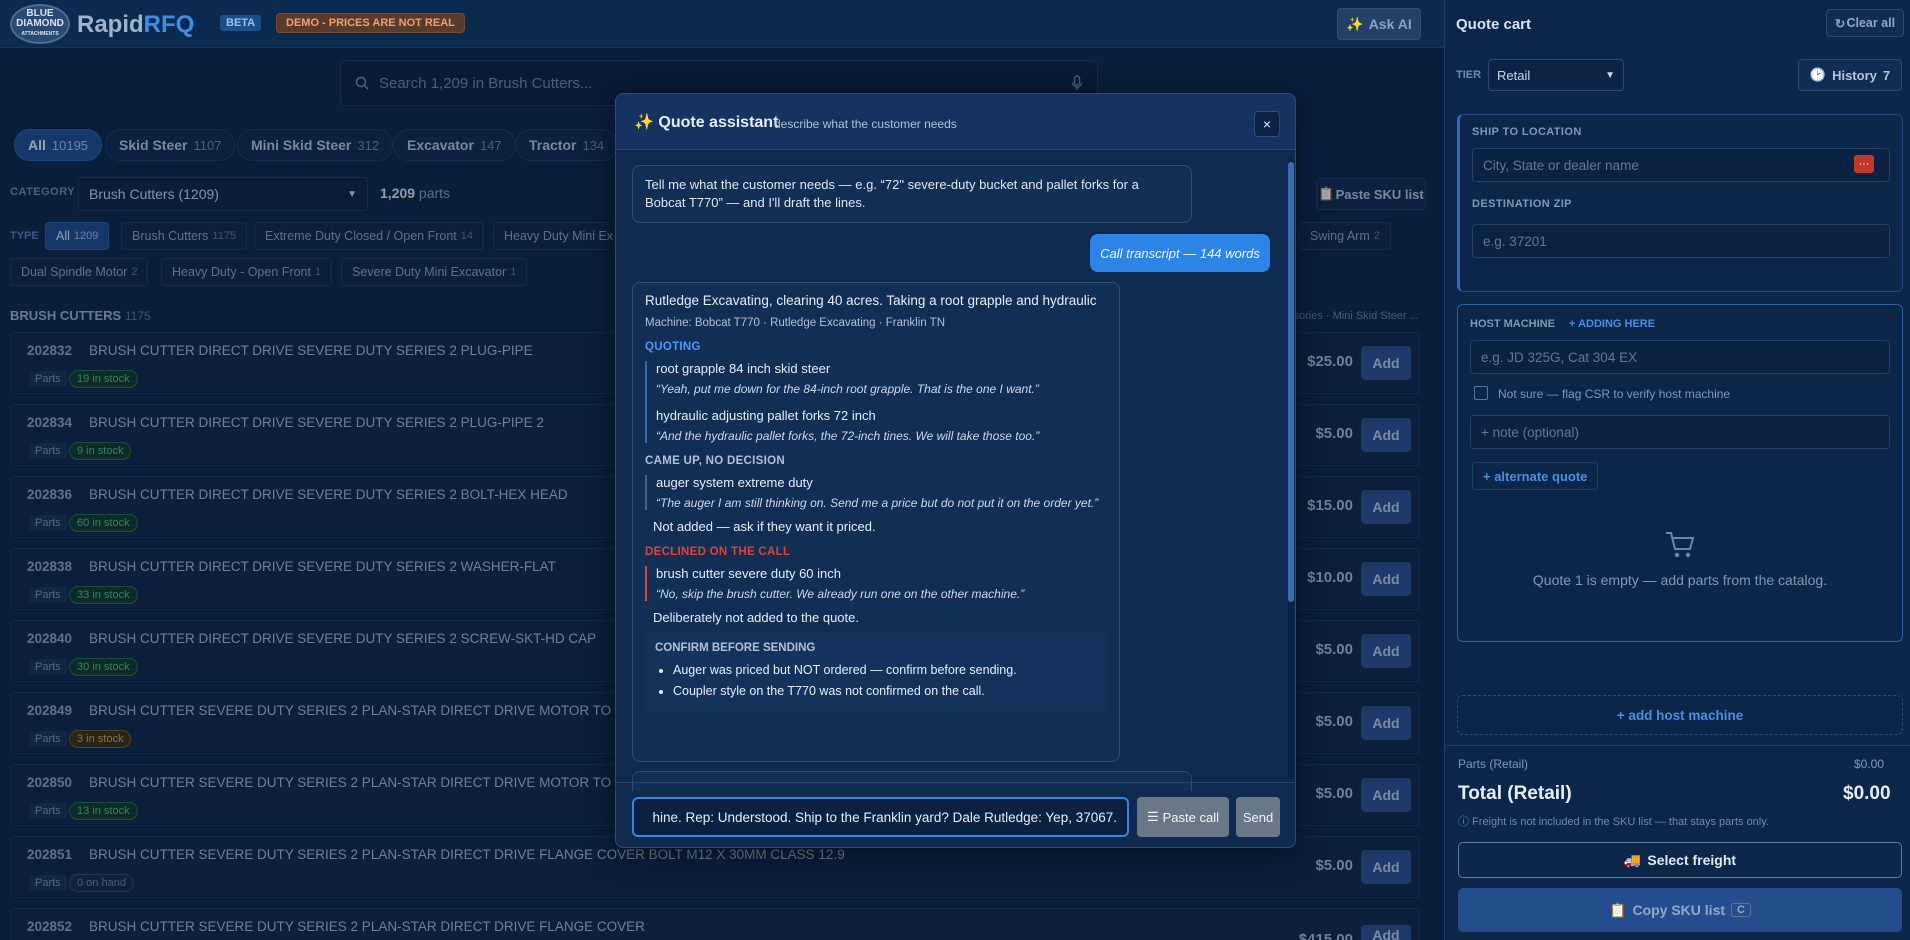 The height and width of the screenshot is (940, 1910). I want to click on brand-name: RapidRFQ, so click(135, 25).